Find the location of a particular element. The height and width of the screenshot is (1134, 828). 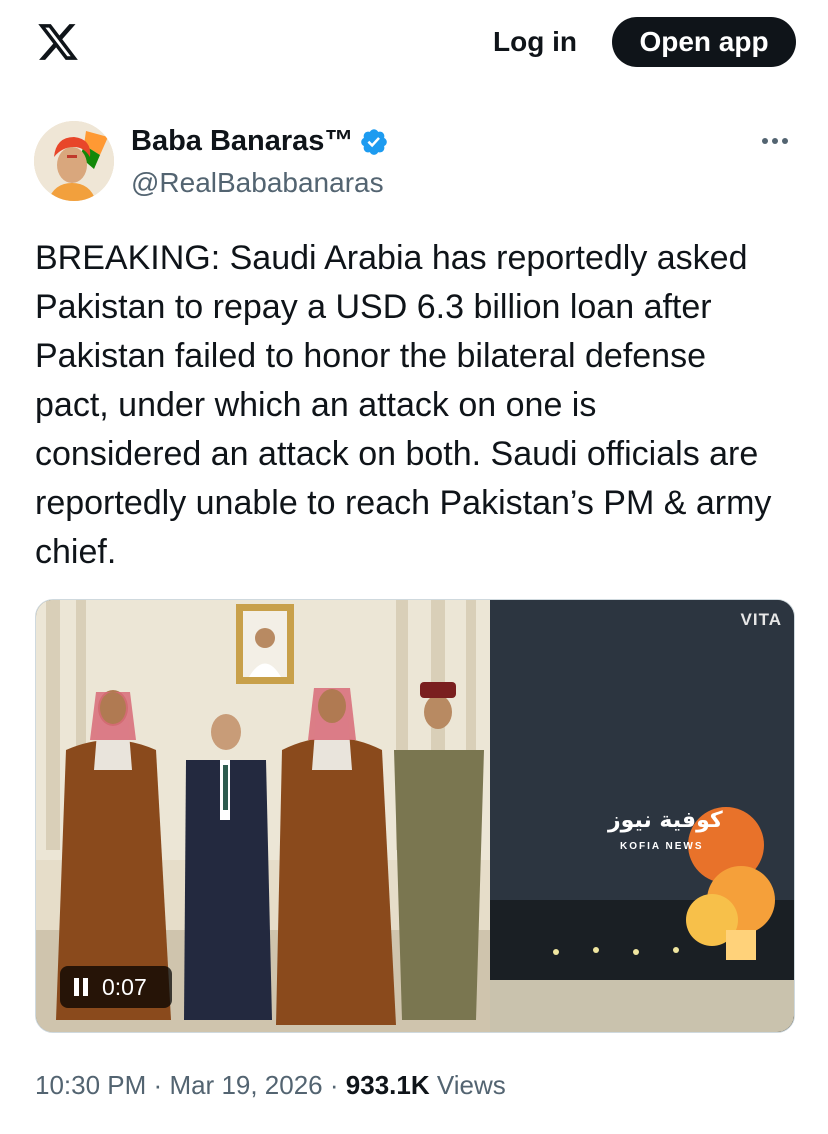

more-options-icon is located at coordinates (775, 141).